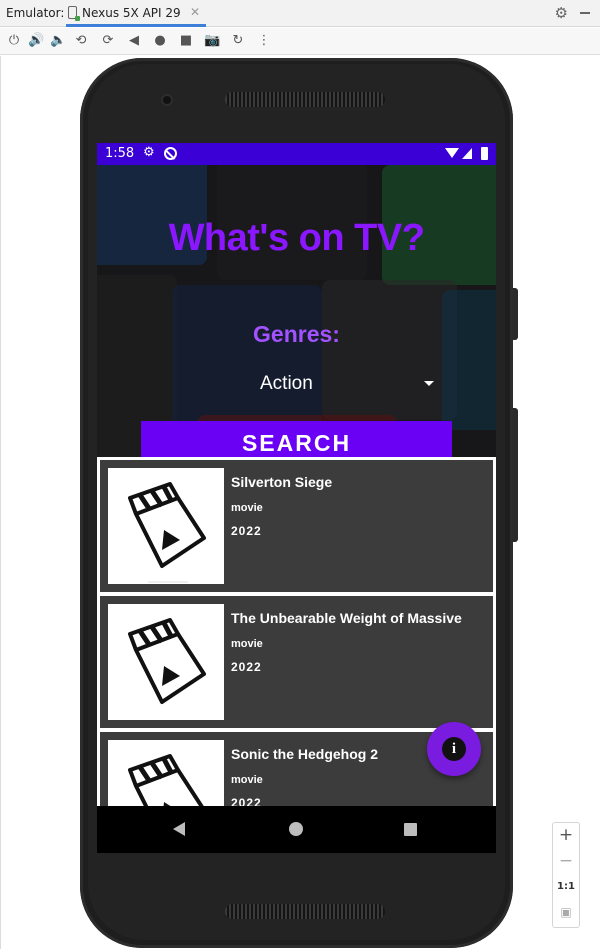  I want to click on page-title: What's on TV?, so click(296, 238).